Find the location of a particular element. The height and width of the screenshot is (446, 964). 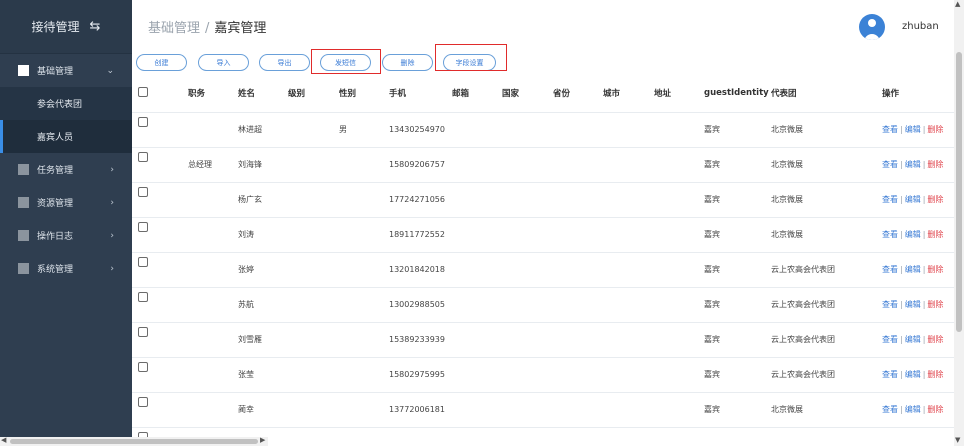

sidebar-subitem-guests: 嘉宾人员 is located at coordinates (66, 136).